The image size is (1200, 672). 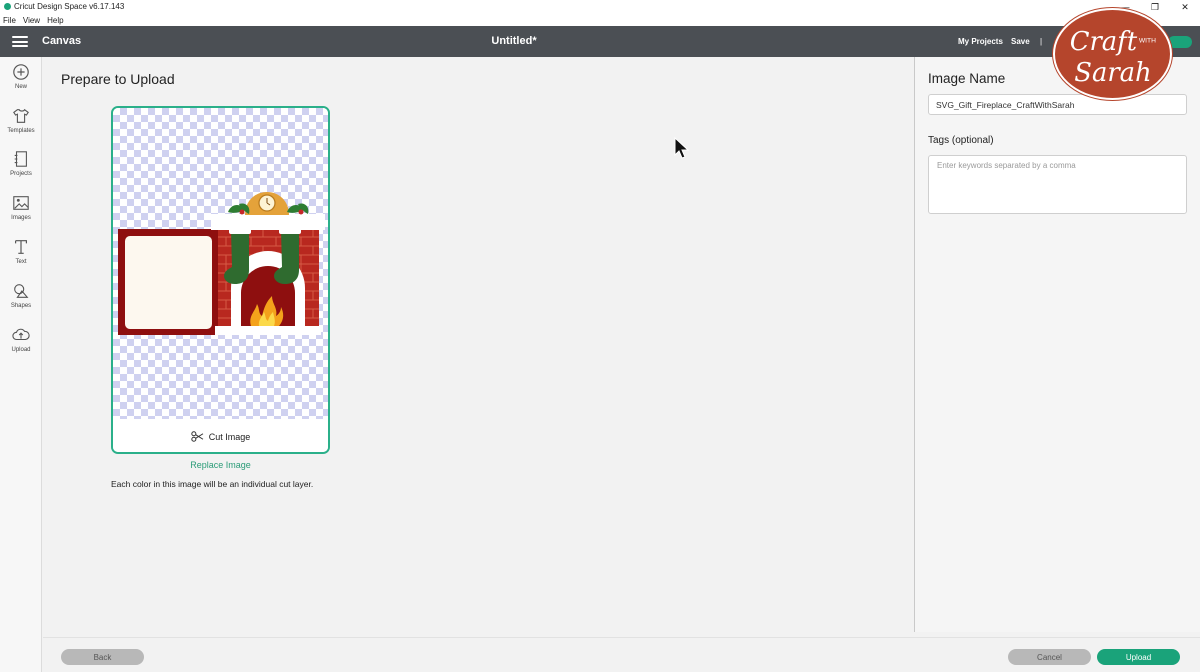 What do you see at coordinates (1112, 73) in the screenshot?
I see `brand-line-3: Sarah` at bounding box center [1112, 73].